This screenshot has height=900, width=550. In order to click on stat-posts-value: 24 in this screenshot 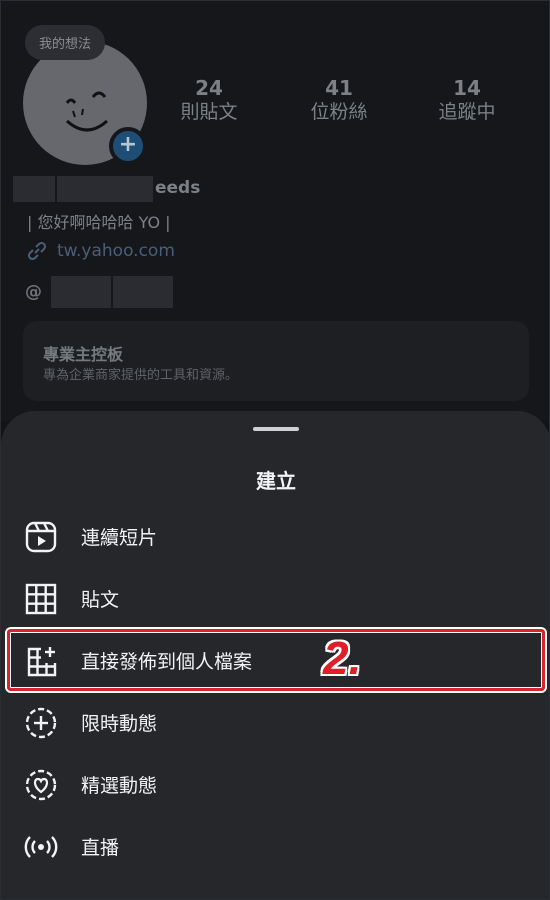, I will do `click(209, 88)`.